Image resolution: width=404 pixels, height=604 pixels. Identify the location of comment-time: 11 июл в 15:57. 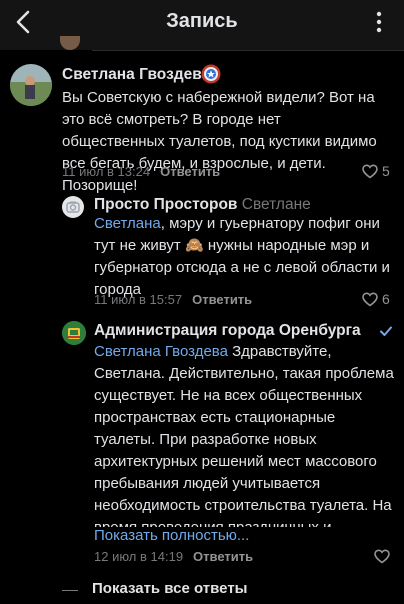
(138, 299).